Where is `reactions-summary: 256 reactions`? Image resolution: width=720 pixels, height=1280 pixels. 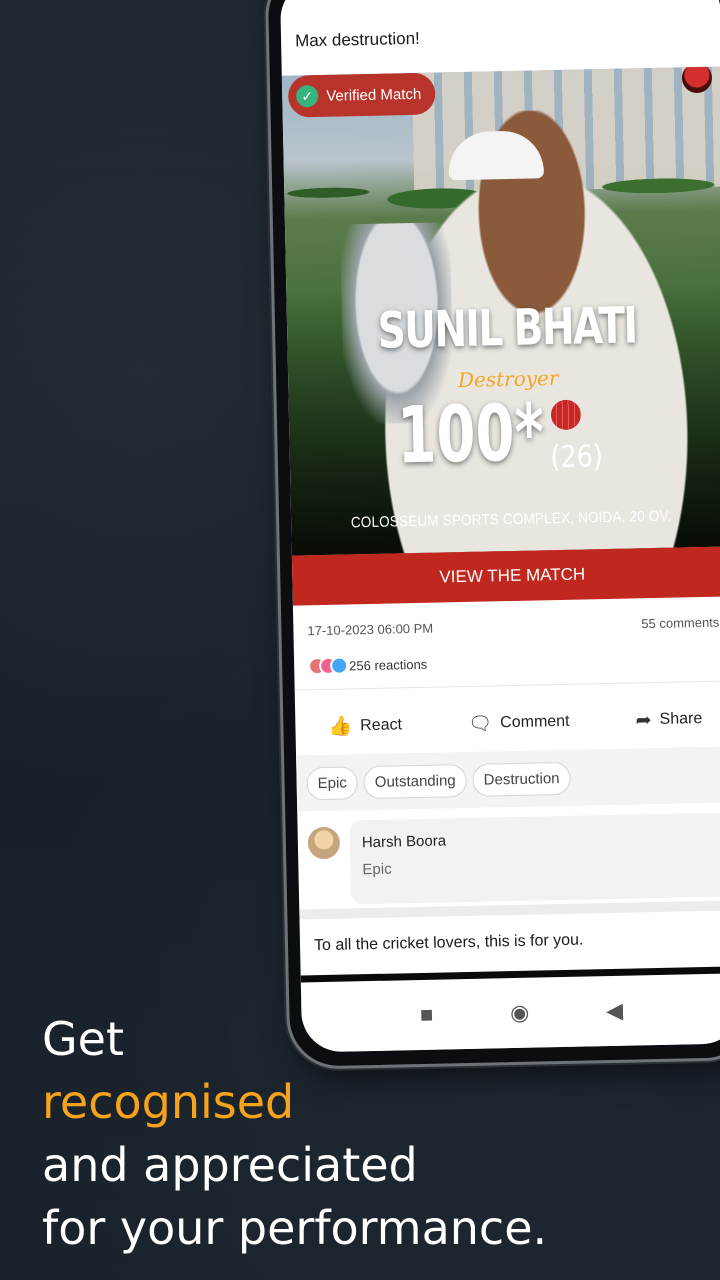
reactions-summary: 256 reactions is located at coordinates (367, 665).